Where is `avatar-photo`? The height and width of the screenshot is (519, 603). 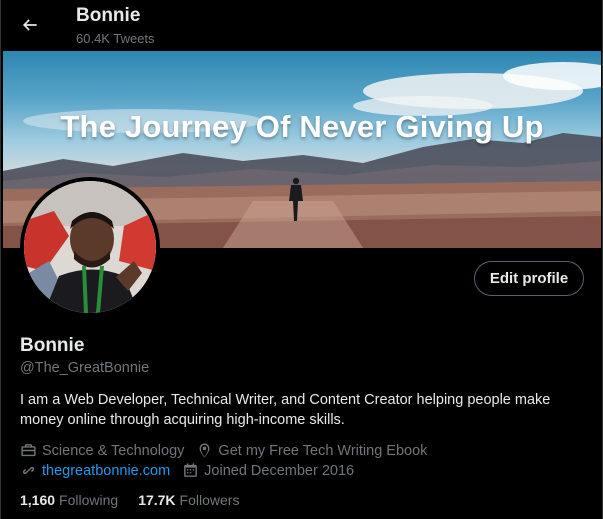
avatar-photo is located at coordinates (90, 247).